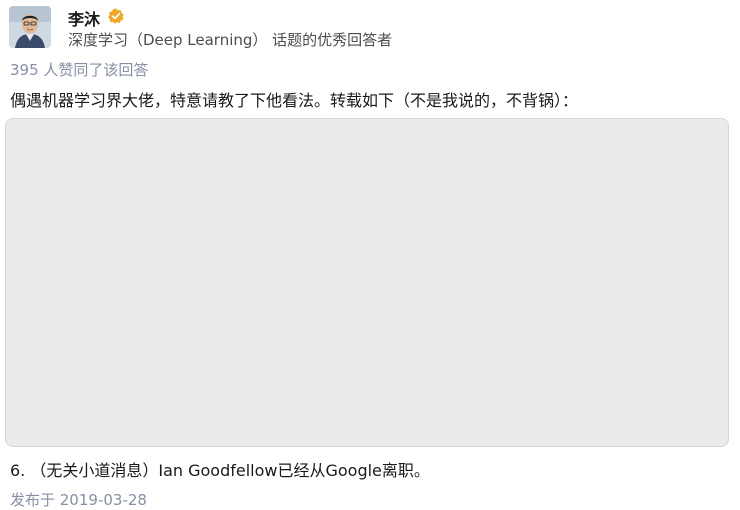 The width and height of the screenshot is (740, 510). Describe the element at coordinates (79, 70) in the screenshot. I see `vote-count: 395 人赞同了该回答` at that location.